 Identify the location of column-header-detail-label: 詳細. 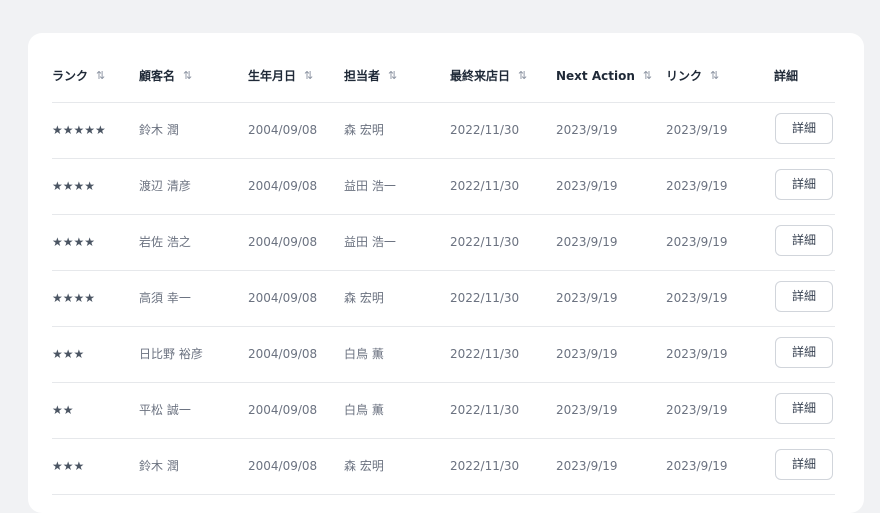
(786, 76).